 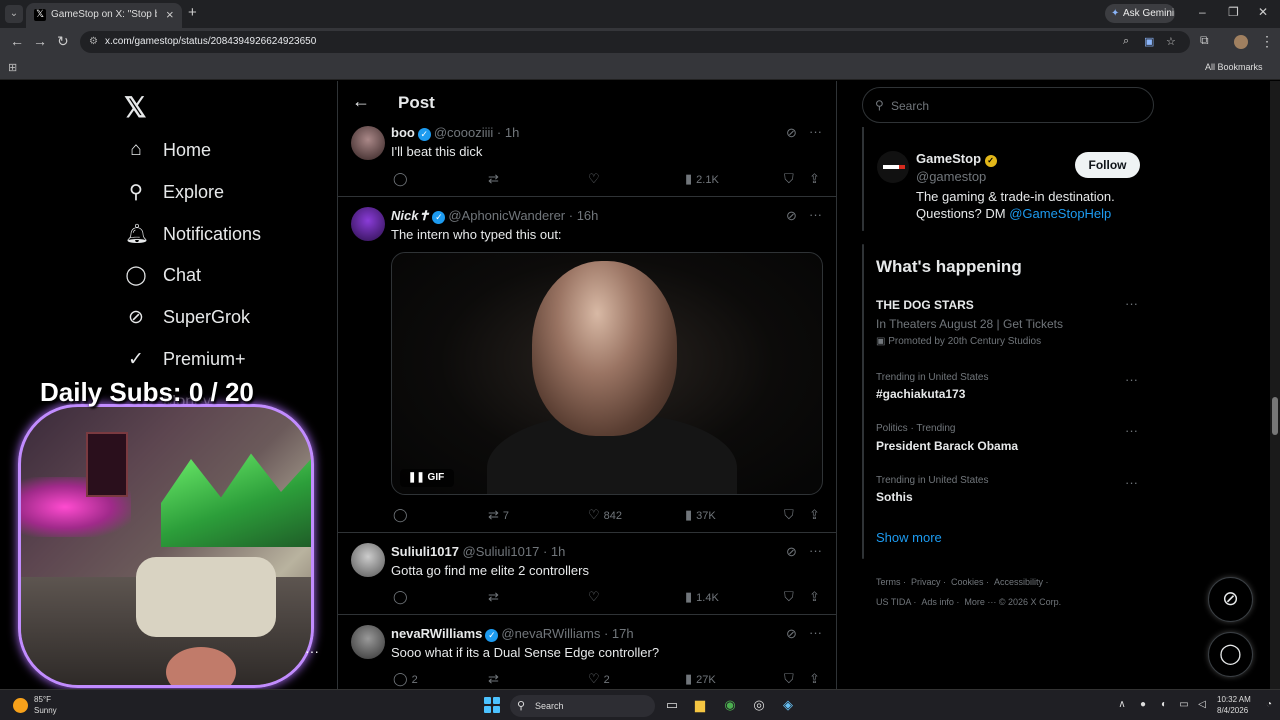 What do you see at coordinates (163, 275) in the screenshot?
I see `sidebar-item-chat: ◯ Chat` at bounding box center [163, 275].